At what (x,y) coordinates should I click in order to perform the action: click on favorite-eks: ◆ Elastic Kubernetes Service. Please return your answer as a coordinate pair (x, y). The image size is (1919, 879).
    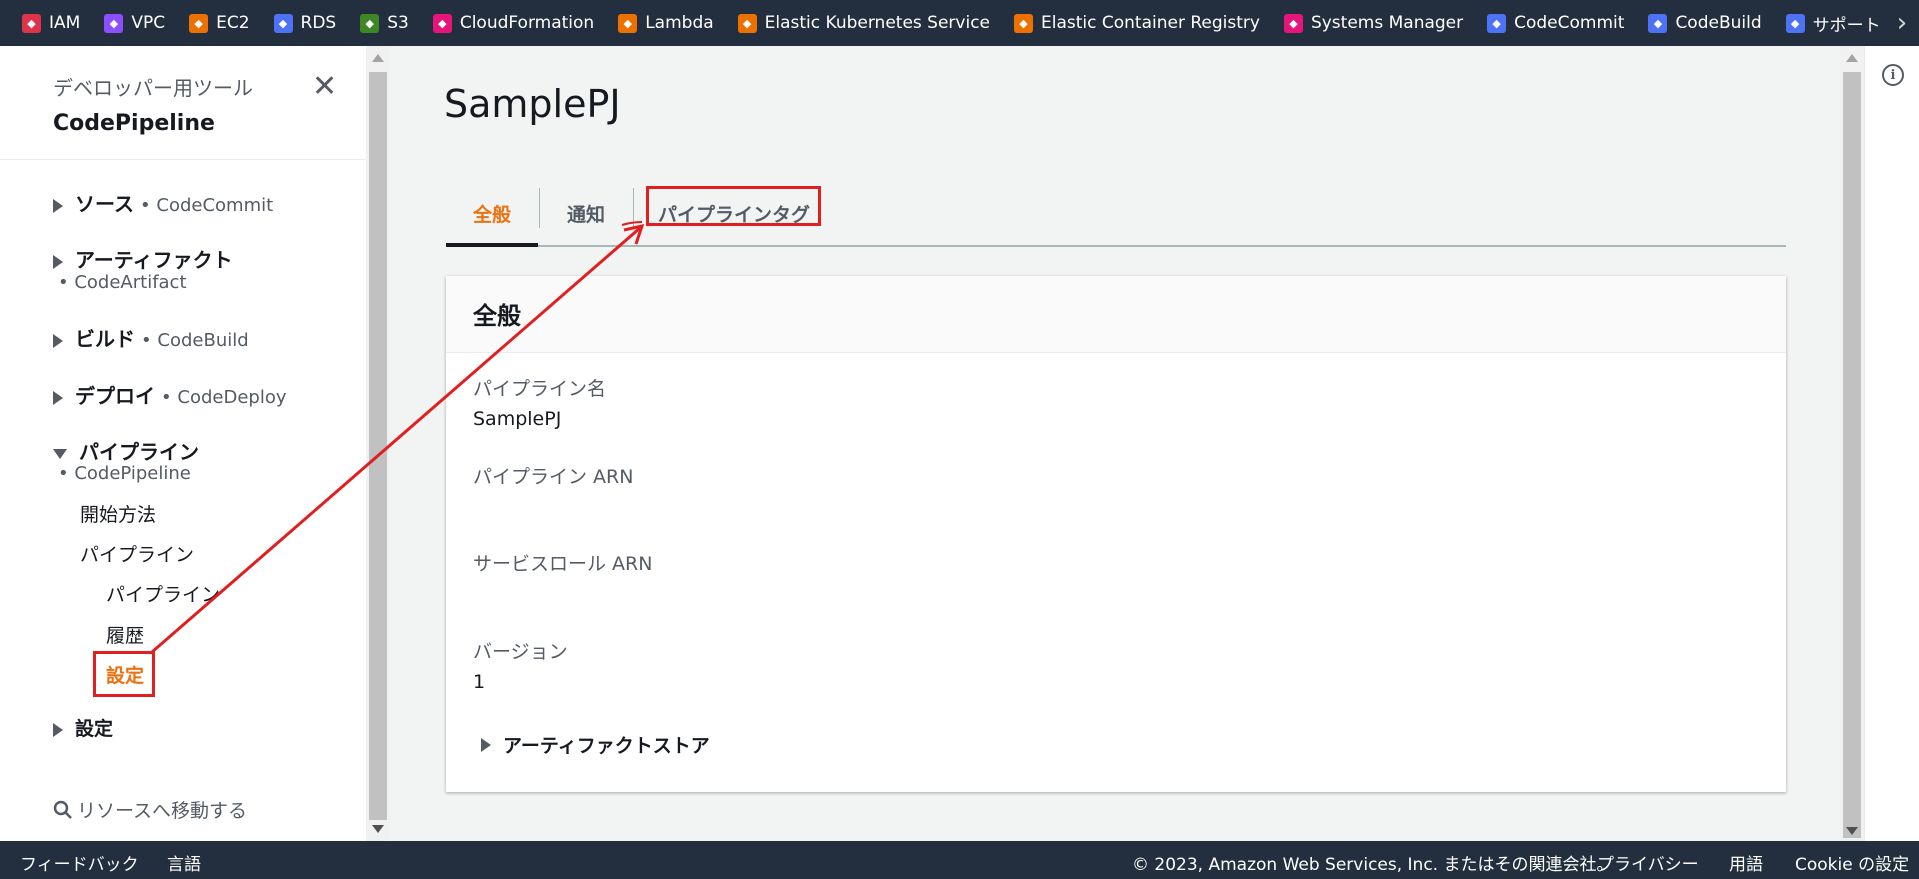
    Looking at the image, I should click on (863, 23).